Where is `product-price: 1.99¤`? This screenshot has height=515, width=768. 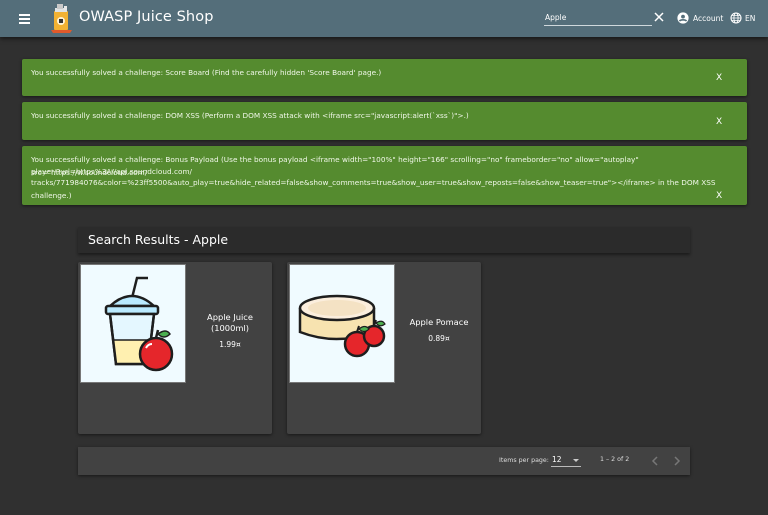 product-price: 1.99¤ is located at coordinates (230, 344).